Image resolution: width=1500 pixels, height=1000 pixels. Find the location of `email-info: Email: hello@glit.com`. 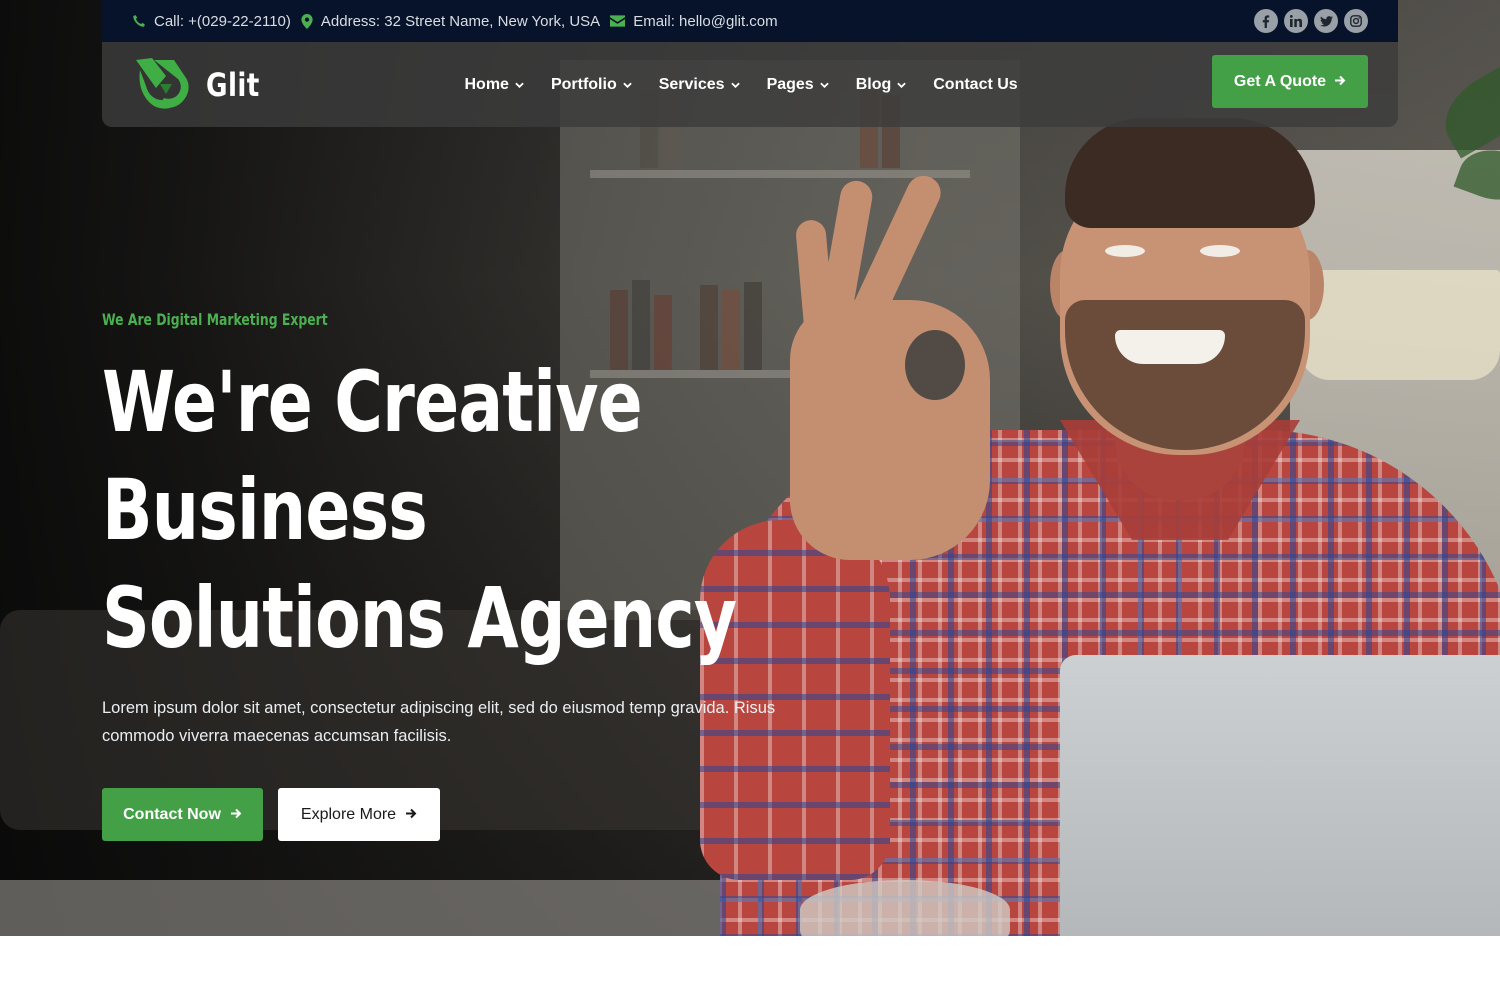

email-info: Email: hello@glit.com is located at coordinates (694, 21).